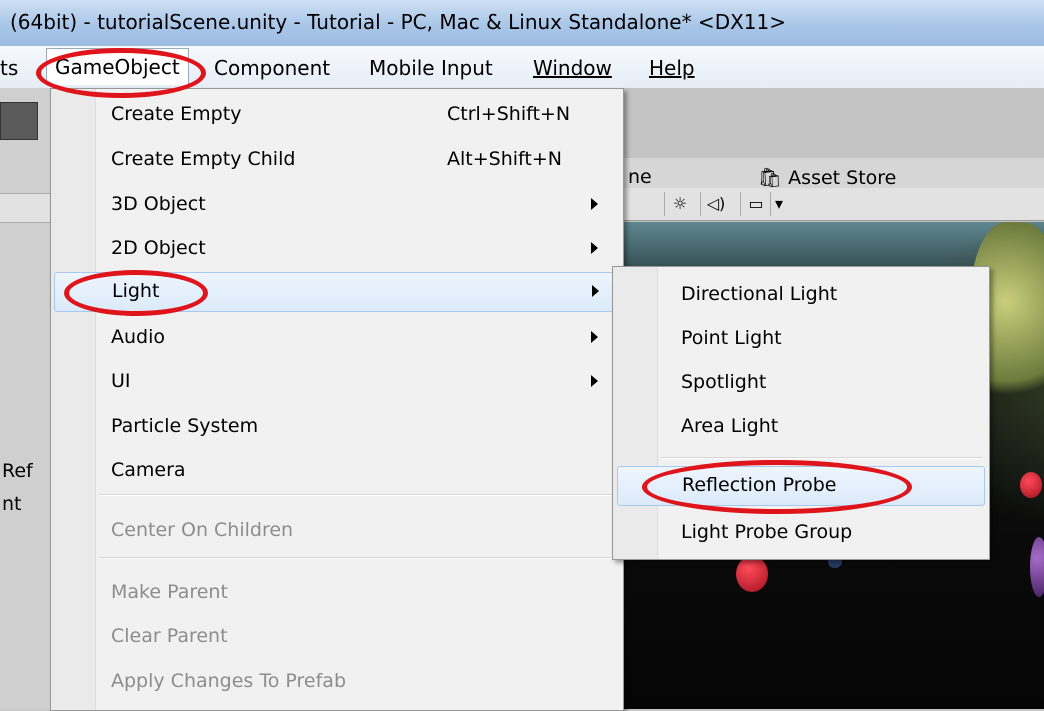  I want to click on menu-item-3d-object: 3D Object, so click(337, 205).